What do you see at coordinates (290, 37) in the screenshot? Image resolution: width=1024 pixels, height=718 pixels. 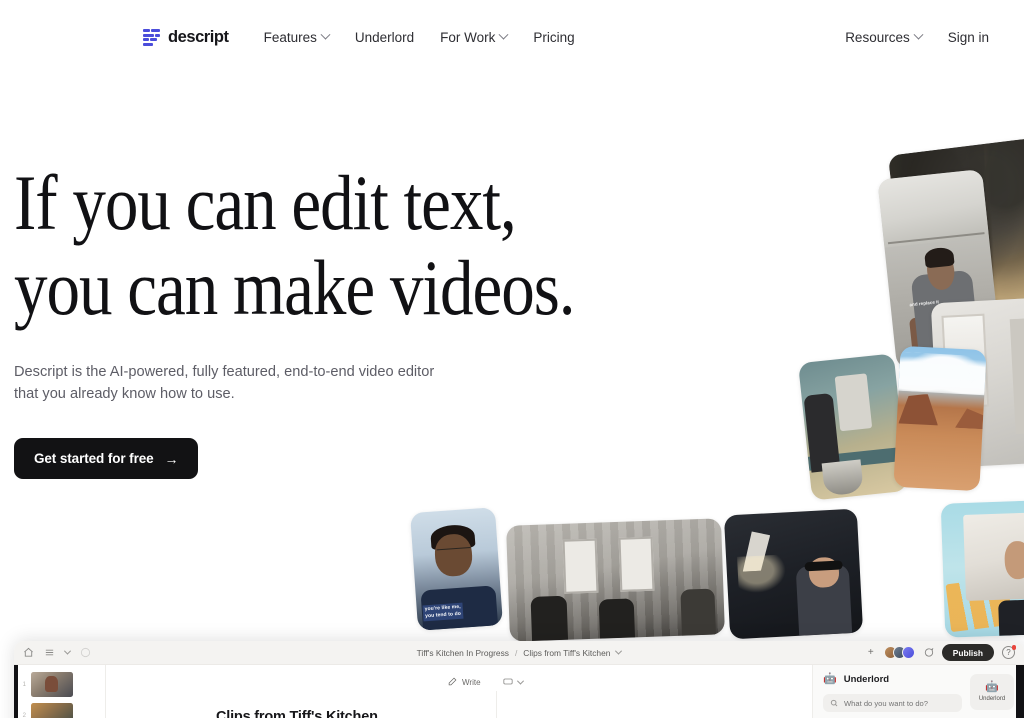 I see `nav-label: Features` at bounding box center [290, 37].